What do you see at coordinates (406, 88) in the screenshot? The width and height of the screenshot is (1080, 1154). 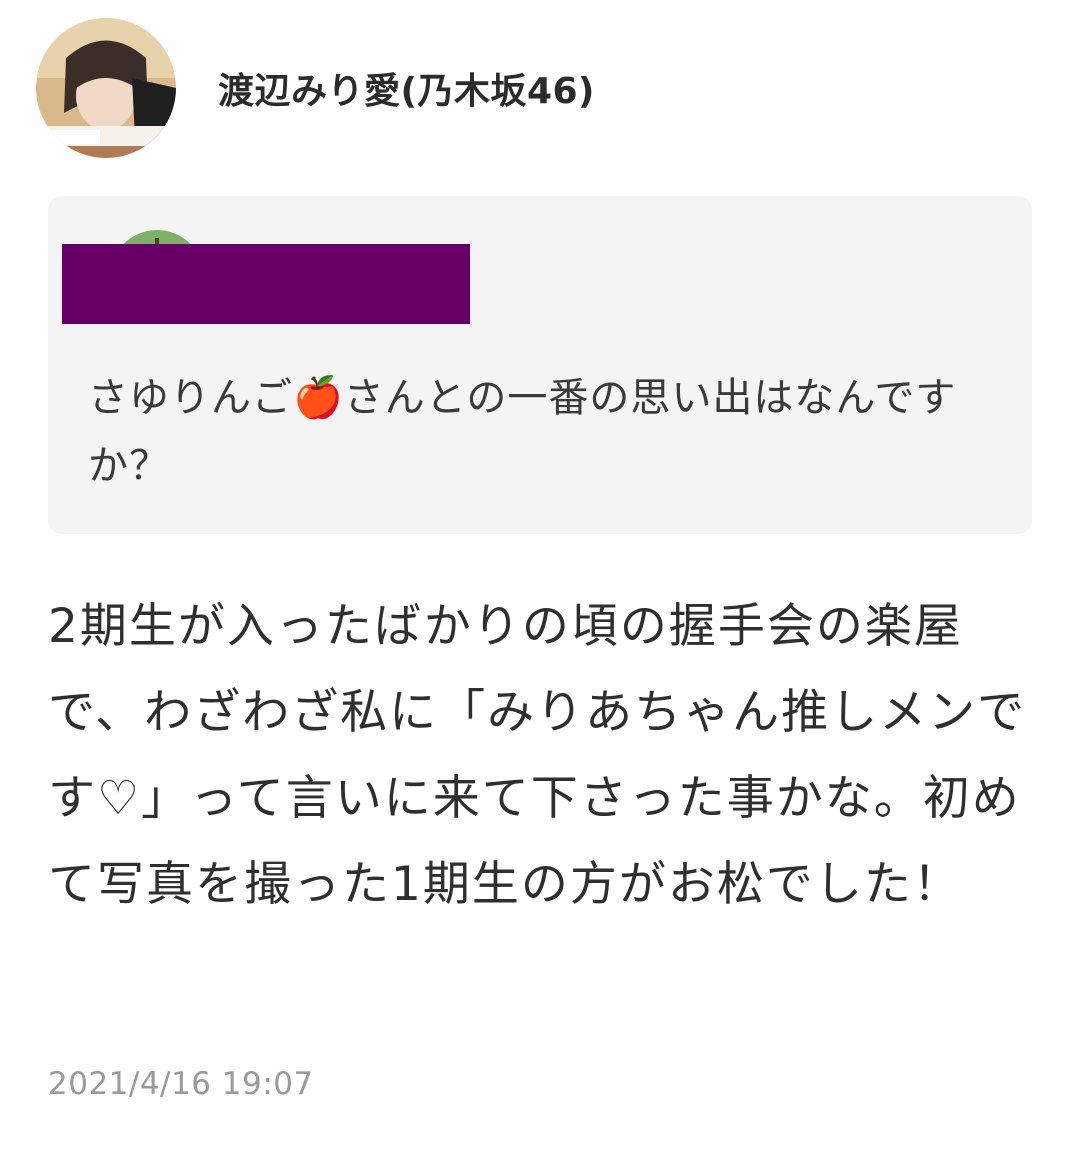 I see `author-name: 渡辺みり愛(乃木坂46)` at bounding box center [406, 88].